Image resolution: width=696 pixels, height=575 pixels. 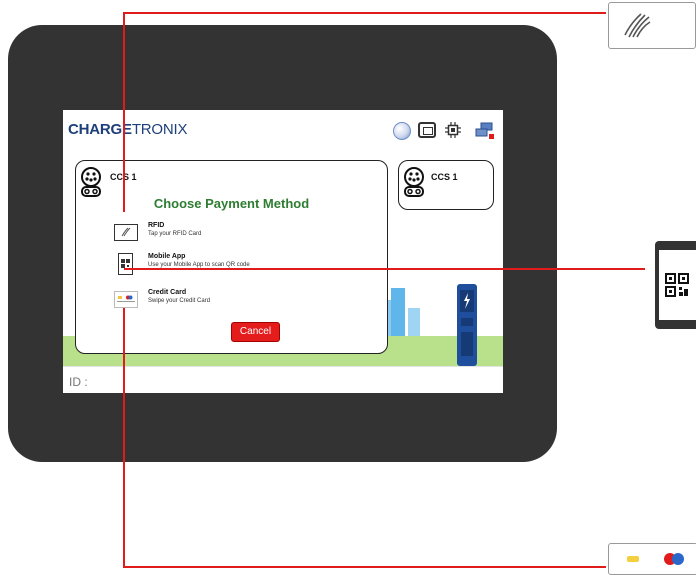 I want to click on brand-part2: TRONIX, so click(x=159, y=129).